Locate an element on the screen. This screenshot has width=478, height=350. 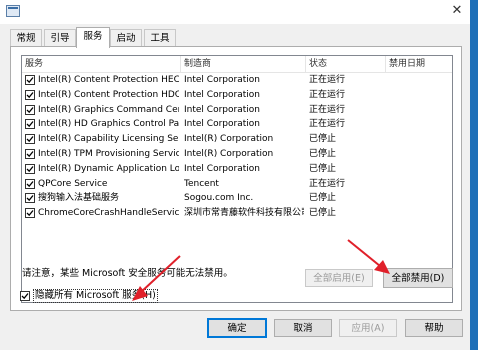
tab-boot: 引导 is located at coordinates (60, 38).